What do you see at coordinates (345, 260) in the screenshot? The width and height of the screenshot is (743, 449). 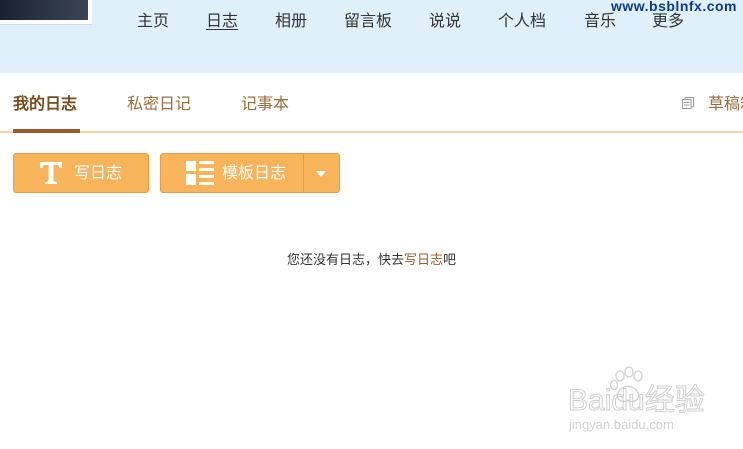 I see `empty-state-prefix: 您还没有日志，快去` at bounding box center [345, 260].